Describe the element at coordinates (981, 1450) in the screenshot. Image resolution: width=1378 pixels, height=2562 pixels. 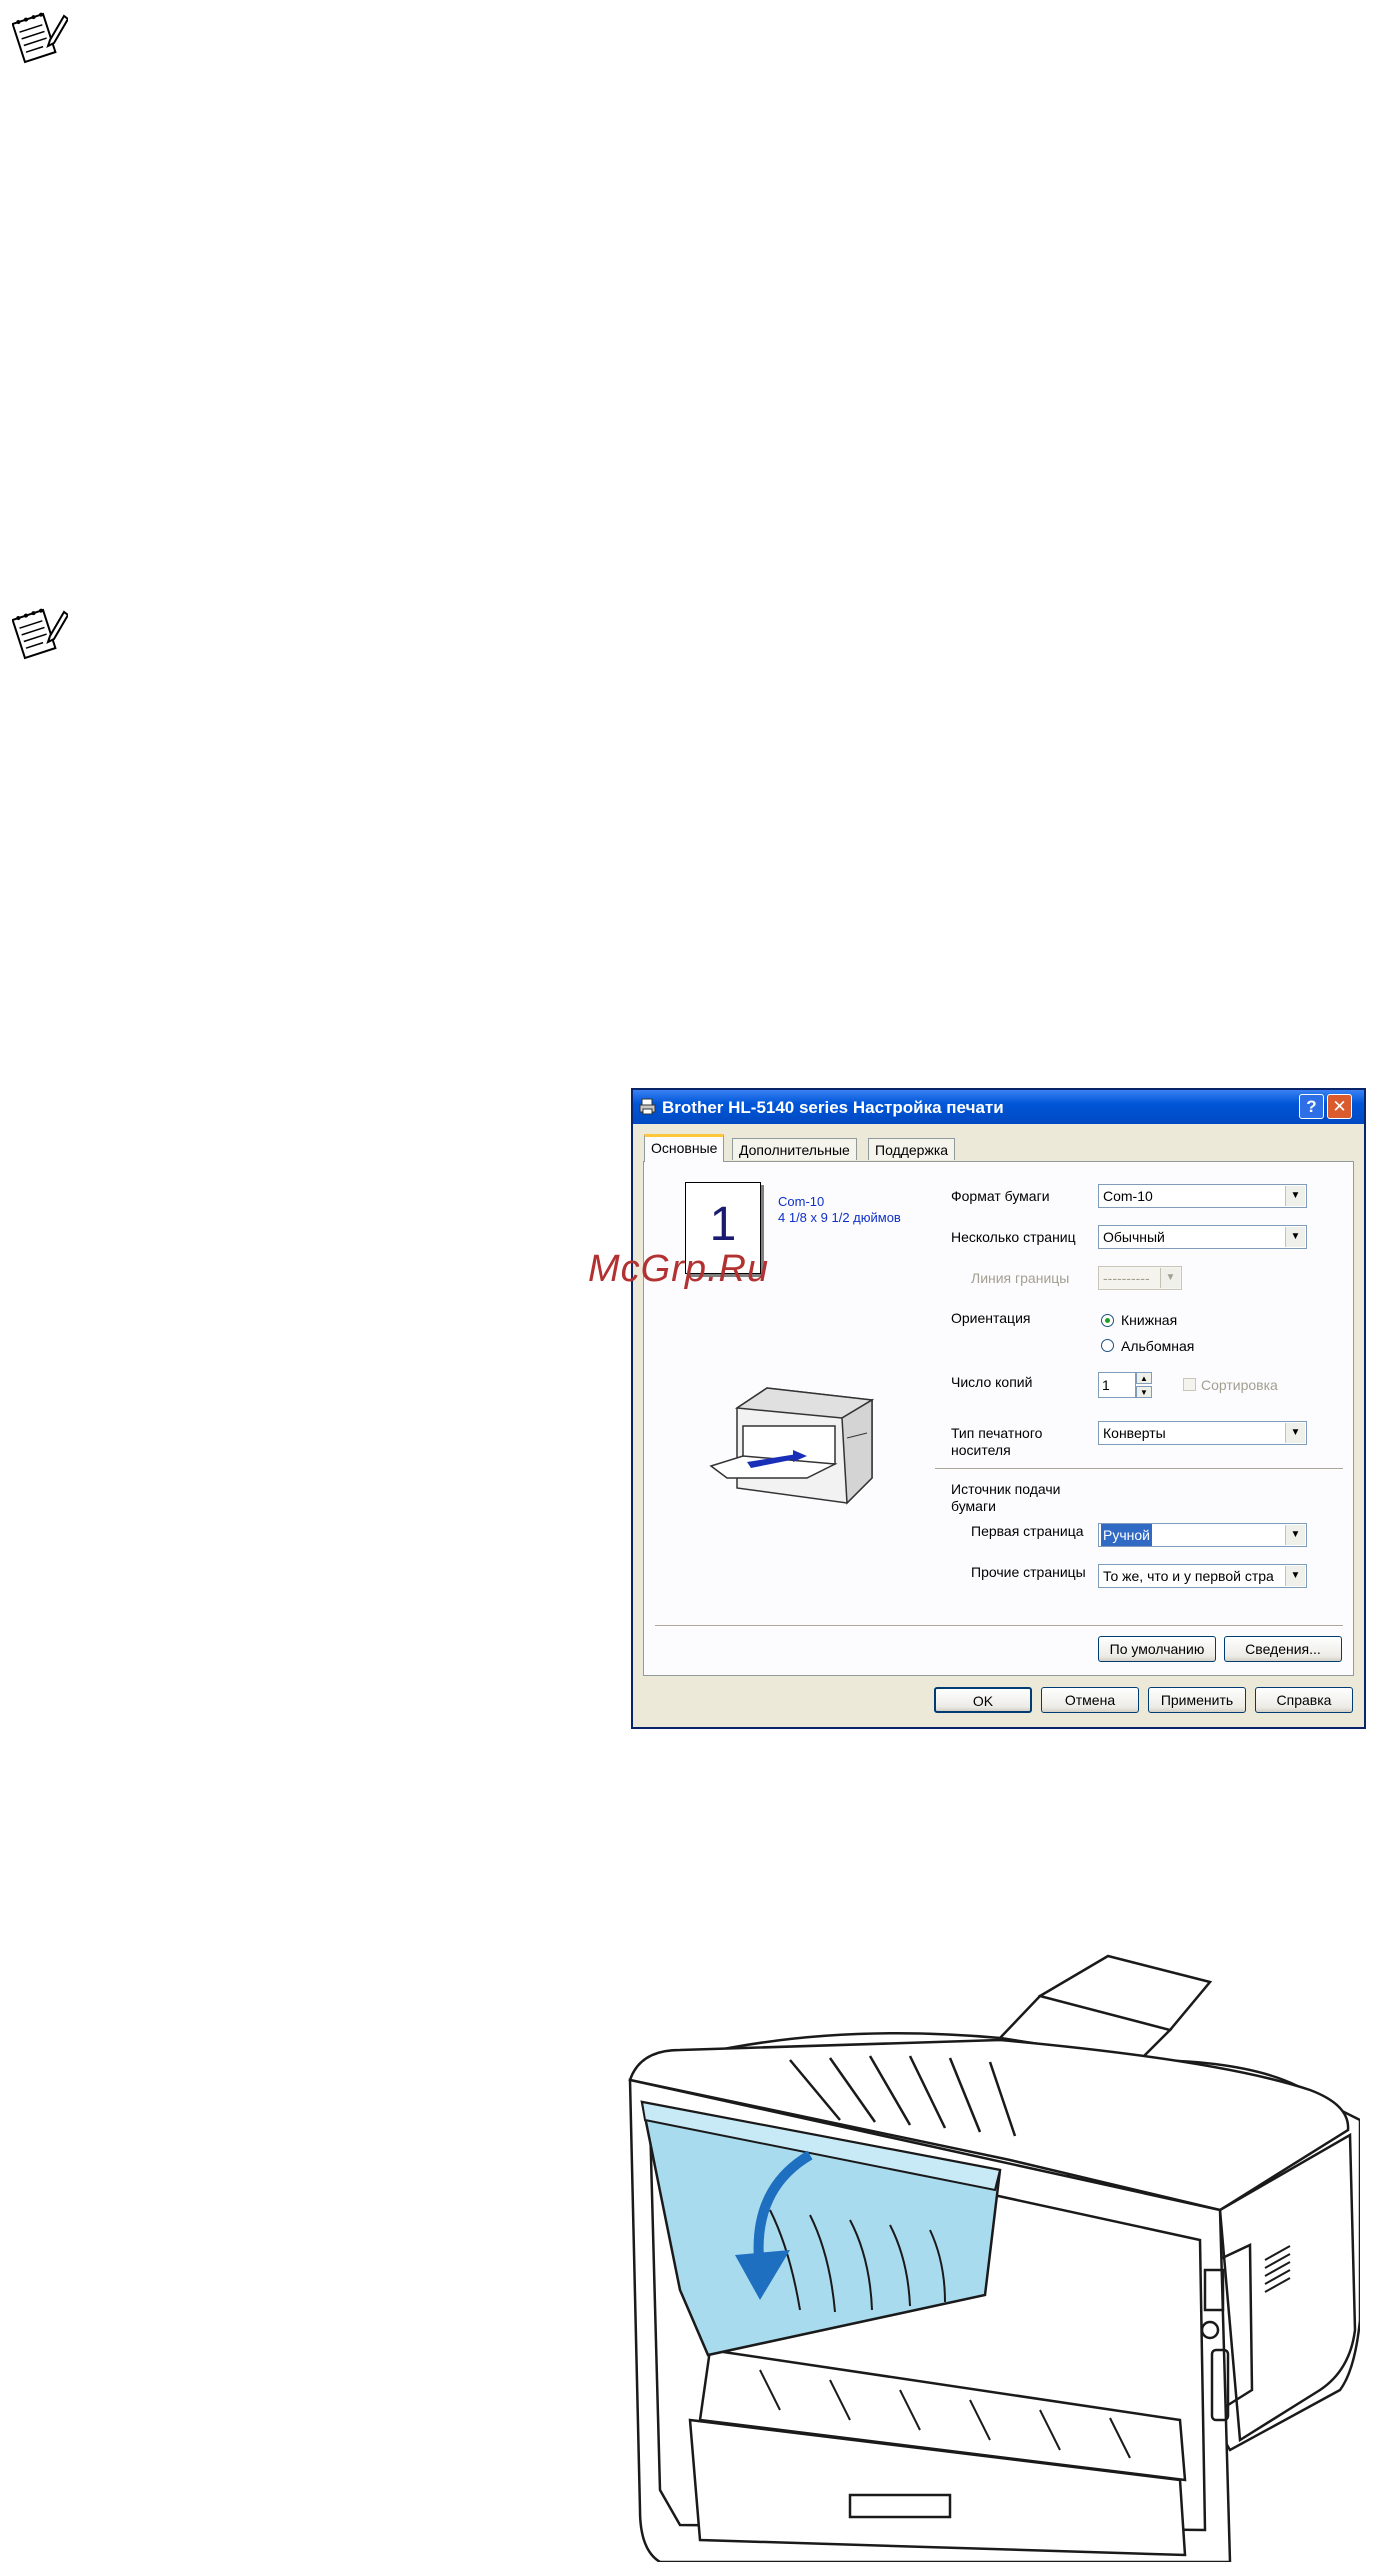
I see `media-type-label-2: носителя` at that location.